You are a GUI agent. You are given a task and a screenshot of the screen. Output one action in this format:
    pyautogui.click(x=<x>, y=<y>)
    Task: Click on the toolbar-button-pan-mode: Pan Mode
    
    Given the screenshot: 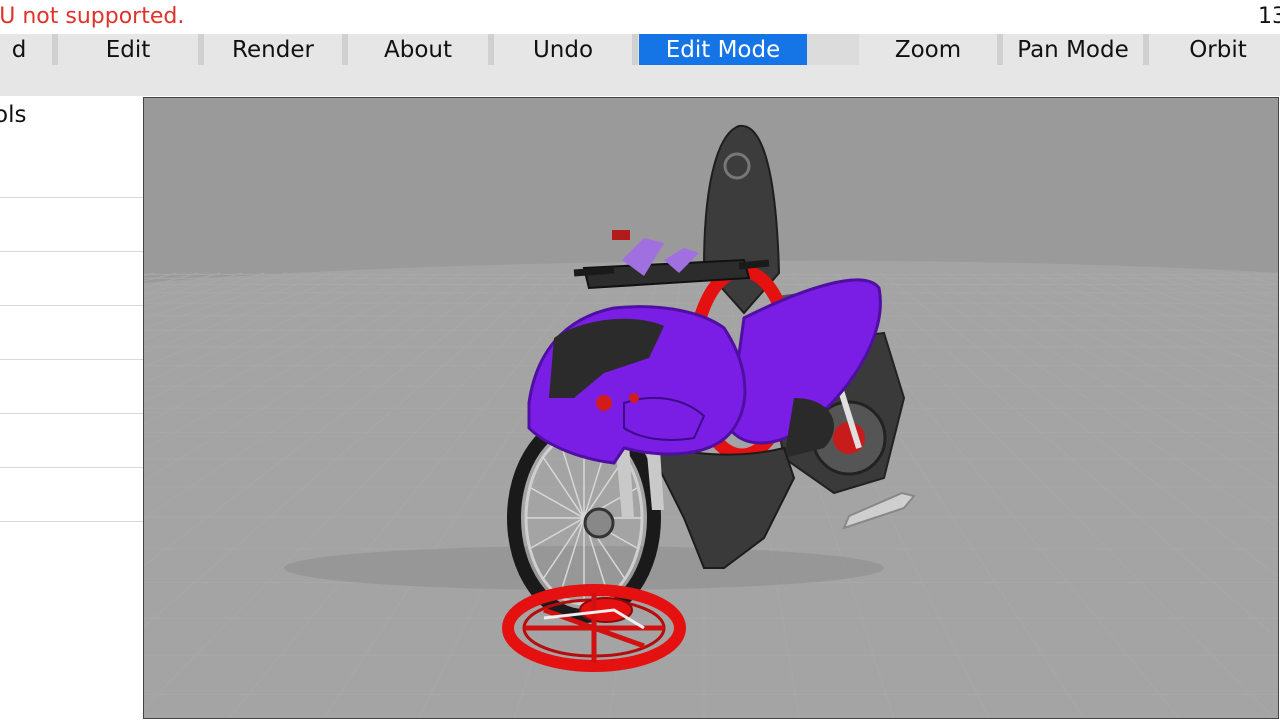 What is the action you would take?
    pyautogui.click(x=1073, y=49)
    